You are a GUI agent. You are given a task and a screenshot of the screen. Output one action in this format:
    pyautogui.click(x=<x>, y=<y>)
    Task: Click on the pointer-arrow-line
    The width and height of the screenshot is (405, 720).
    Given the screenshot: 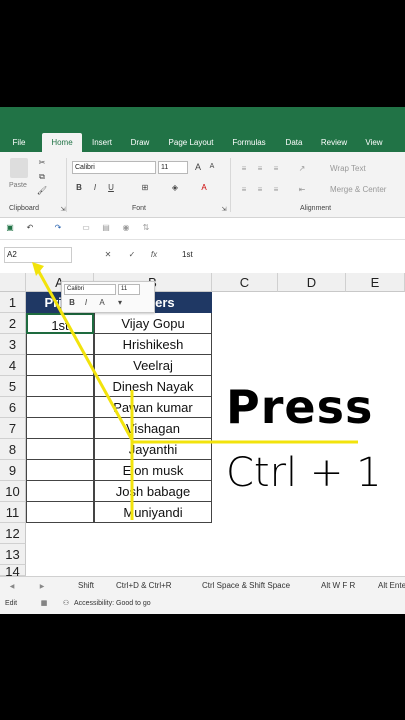 What is the action you would take?
    pyautogui.click(x=85, y=355)
    